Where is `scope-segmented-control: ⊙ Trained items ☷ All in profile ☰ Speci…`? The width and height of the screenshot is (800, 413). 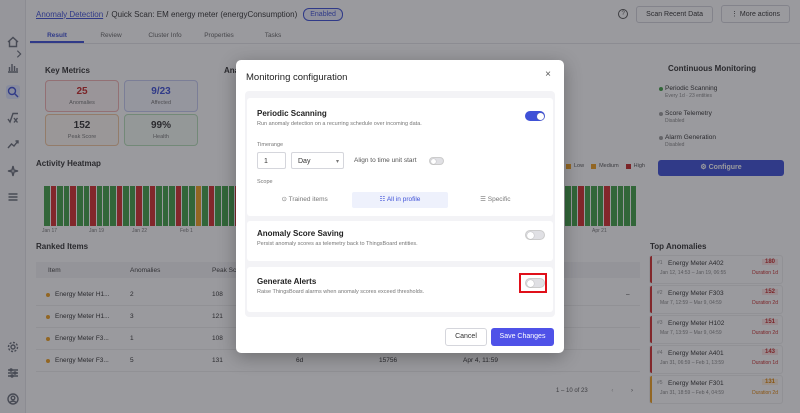
scope-segmented-control: ⊙ Trained items ☷ All in profile ☰ Speci… is located at coordinates (400, 200).